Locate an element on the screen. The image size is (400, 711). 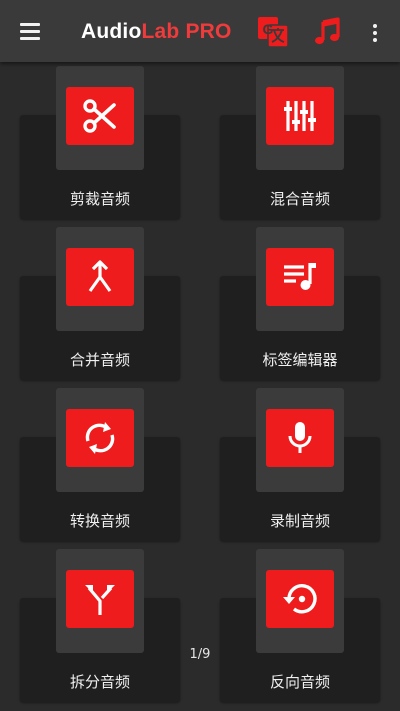
translate-icon: G is located at coordinates (273, 32).